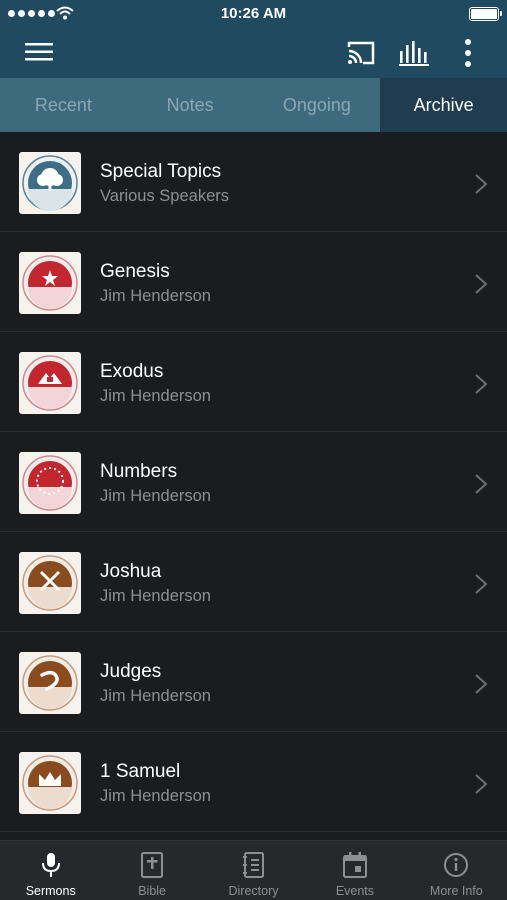 This screenshot has height=900, width=507. I want to click on cast-icon, so click(361, 53).